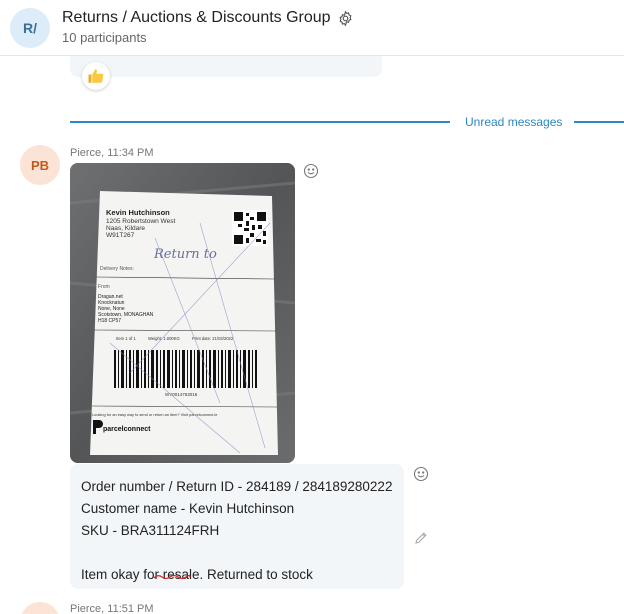  I want to click on edit-pencil-icon, so click(421, 538).